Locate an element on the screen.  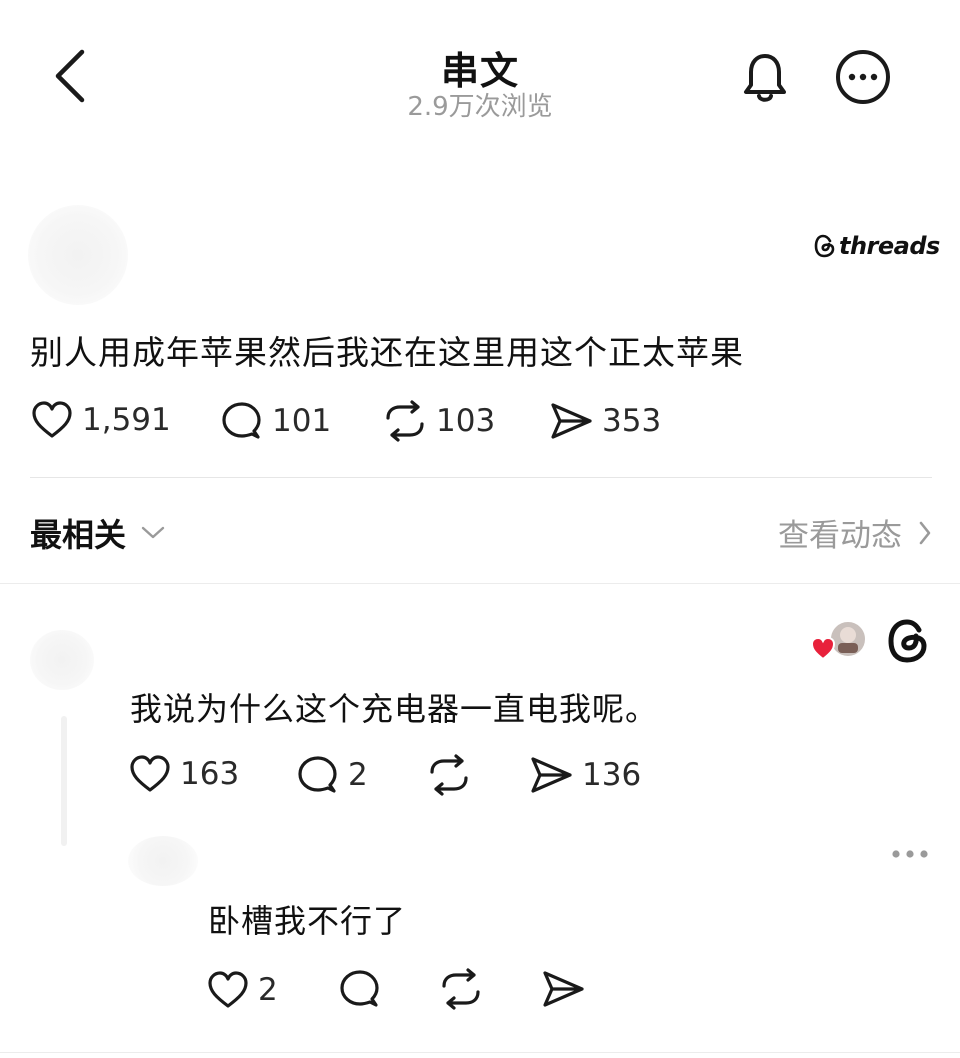
post-repost-button: 103 is located at coordinates (438, 421).